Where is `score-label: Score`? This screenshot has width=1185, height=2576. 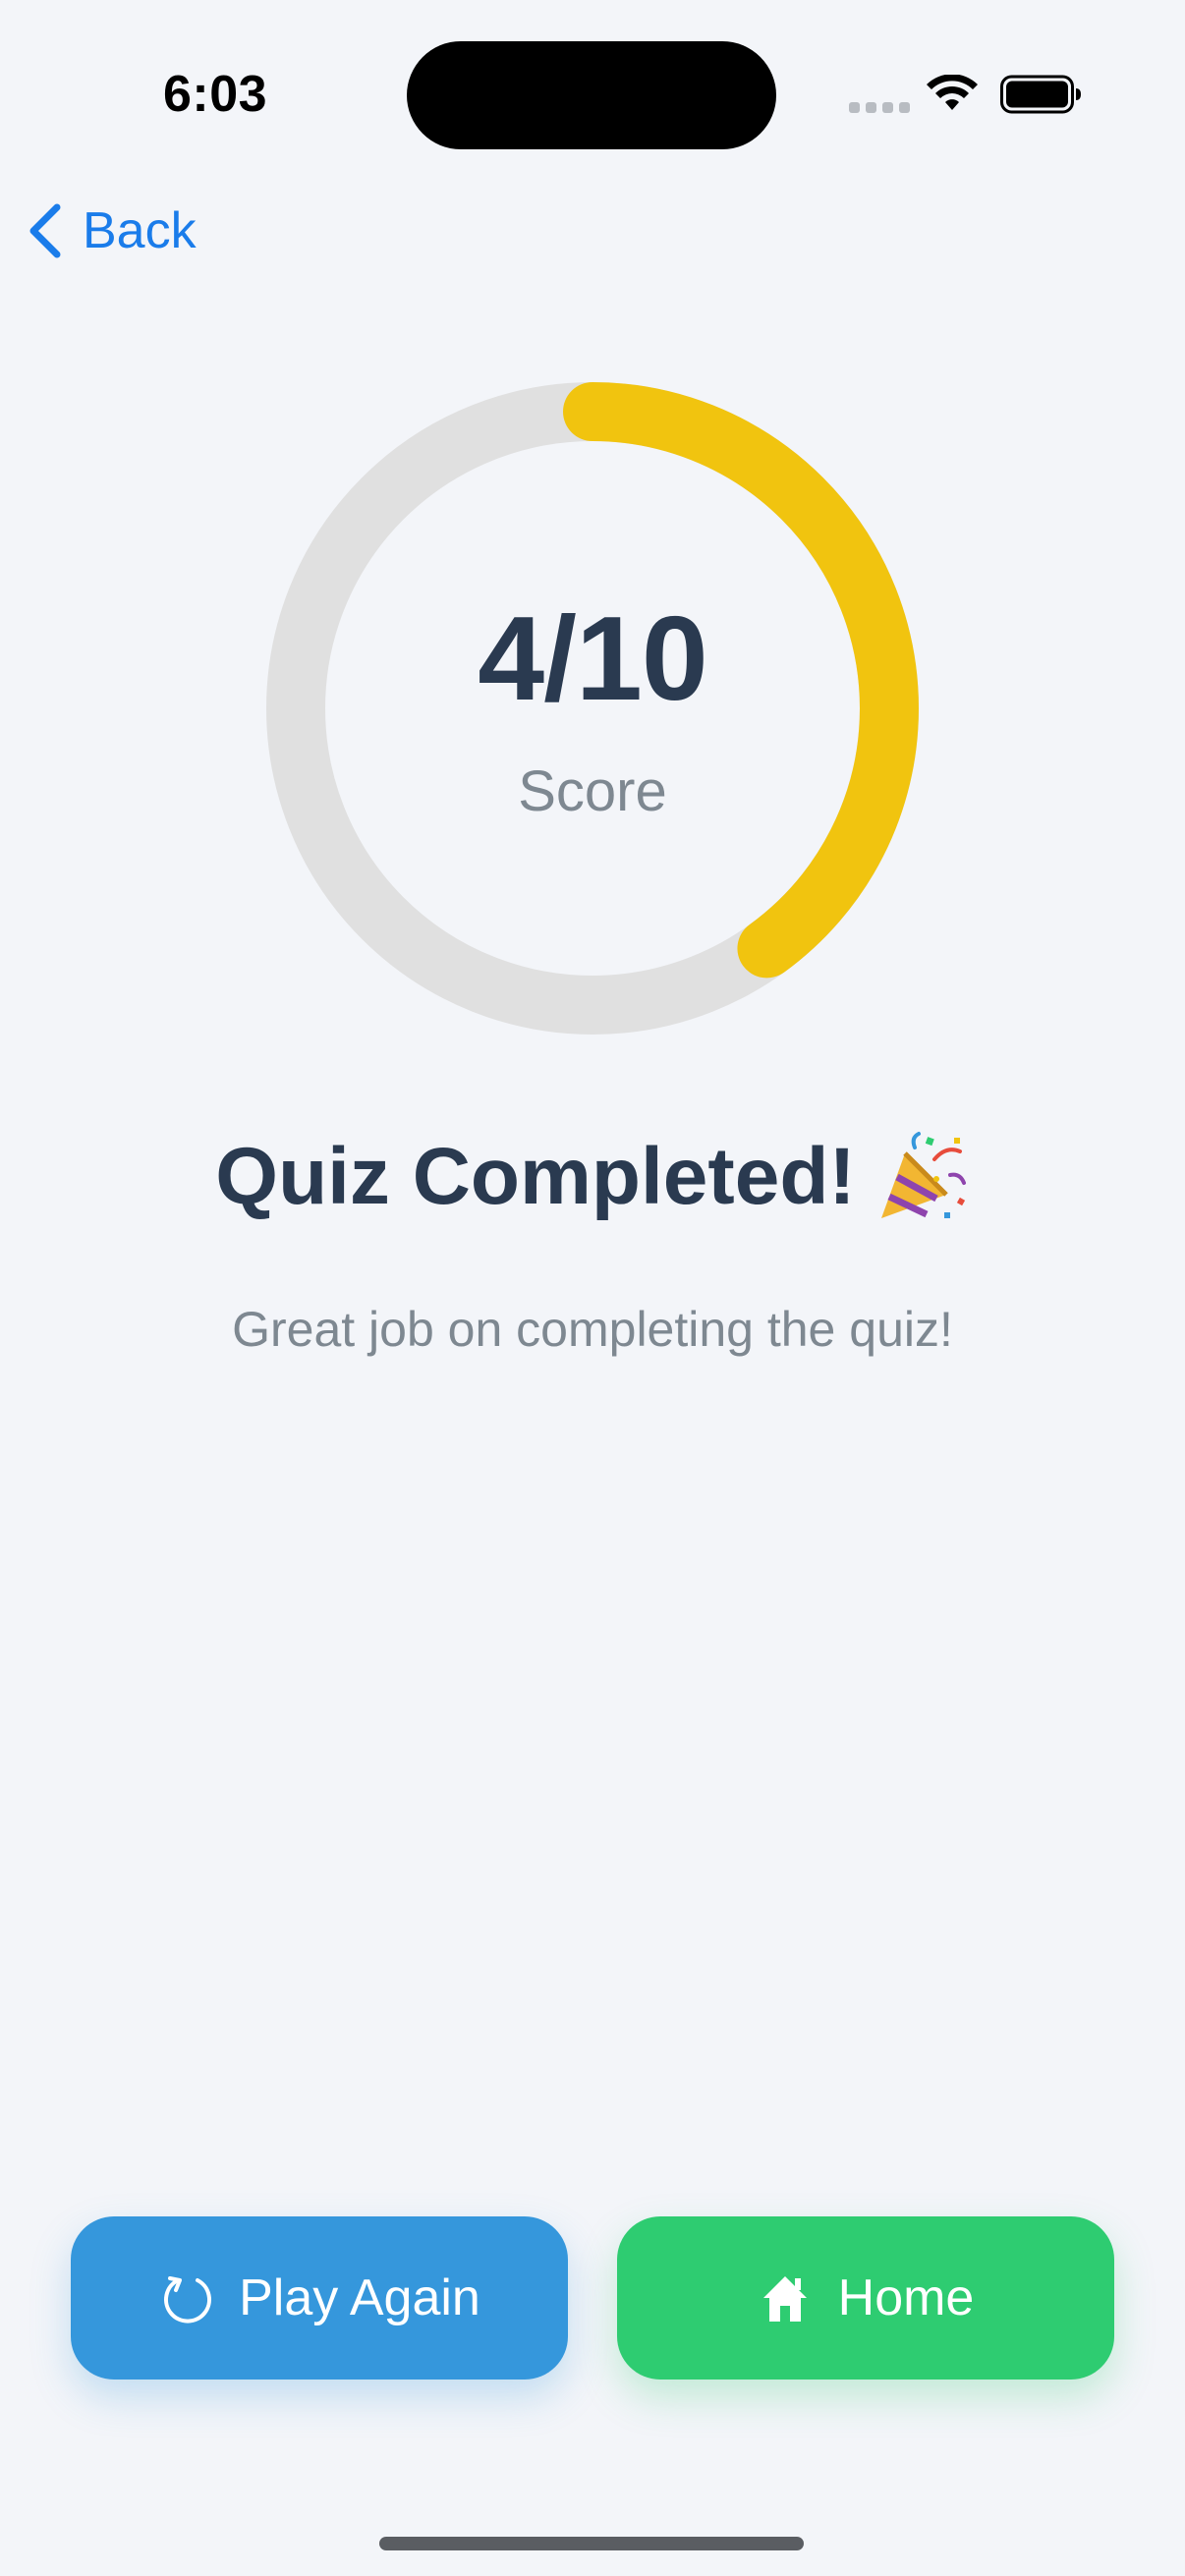
score-label: Score is located at coordinates (592, 791).